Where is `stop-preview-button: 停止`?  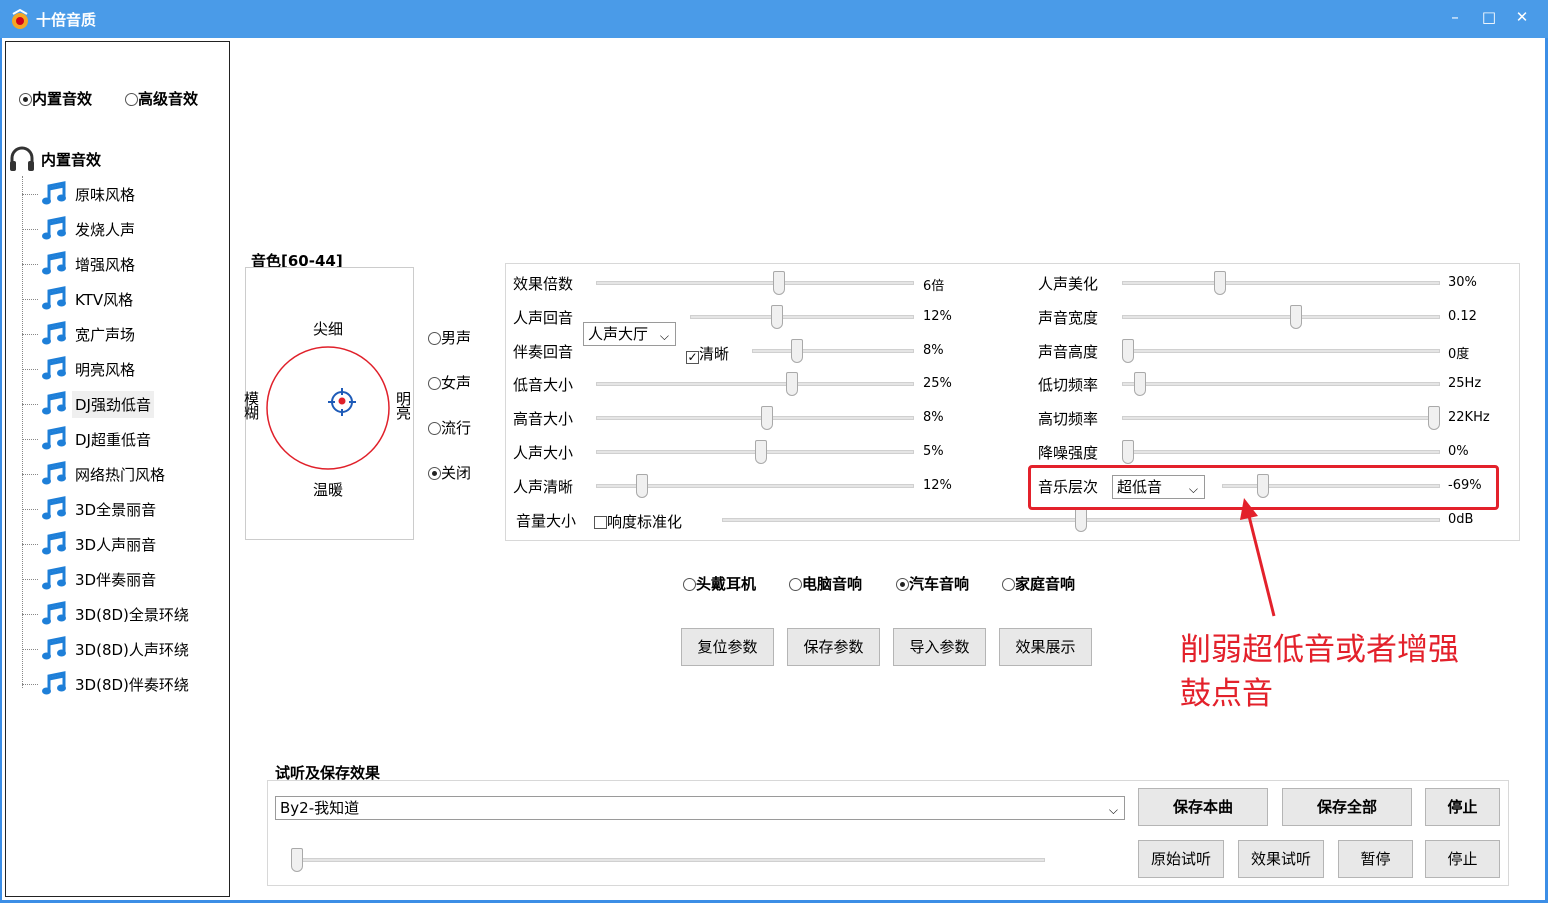
stop-preview-button: 停止 is located at coordinates (1462, 859).